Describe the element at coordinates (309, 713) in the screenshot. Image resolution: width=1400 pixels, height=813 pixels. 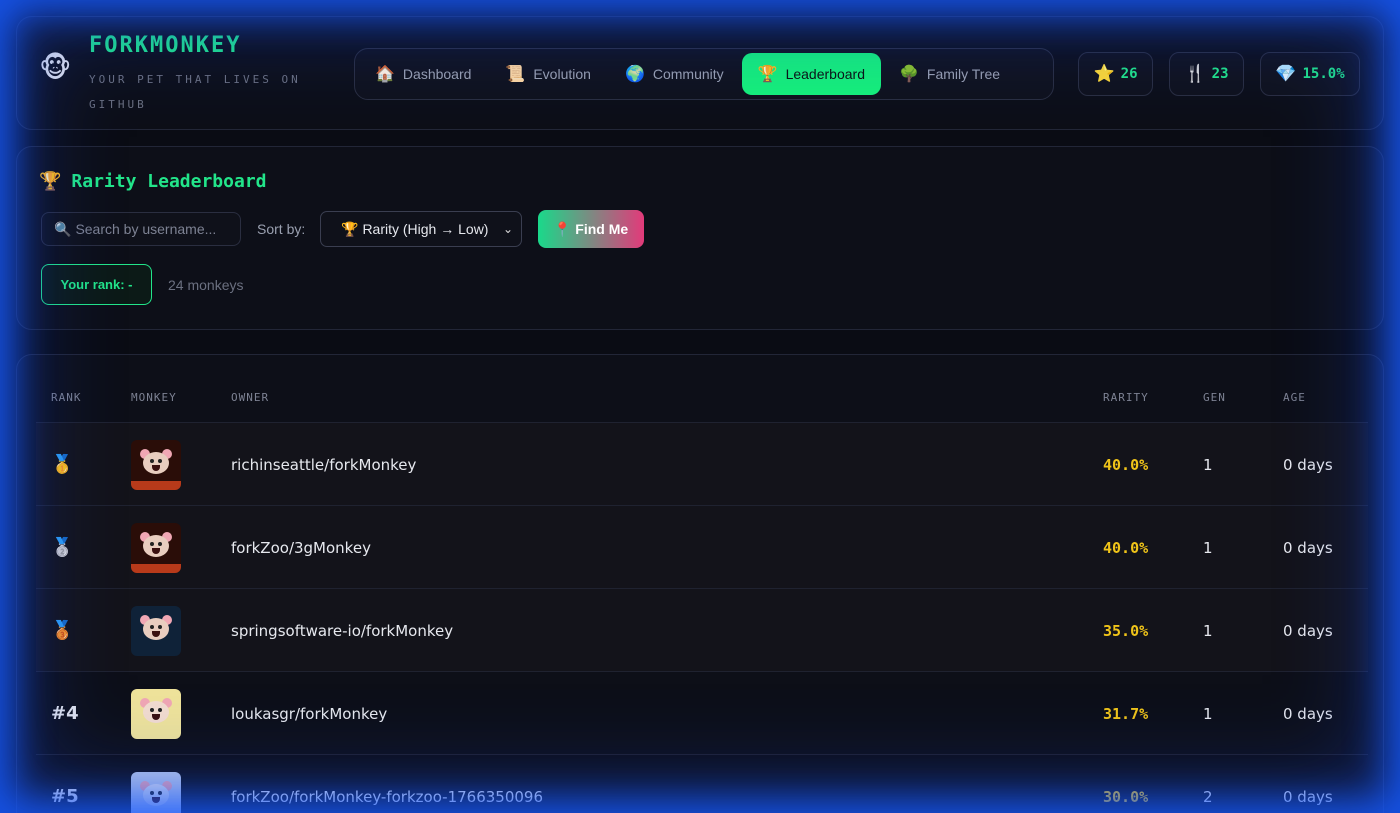
I see `owner-link: loukasgr/forkMonkey` at that location.